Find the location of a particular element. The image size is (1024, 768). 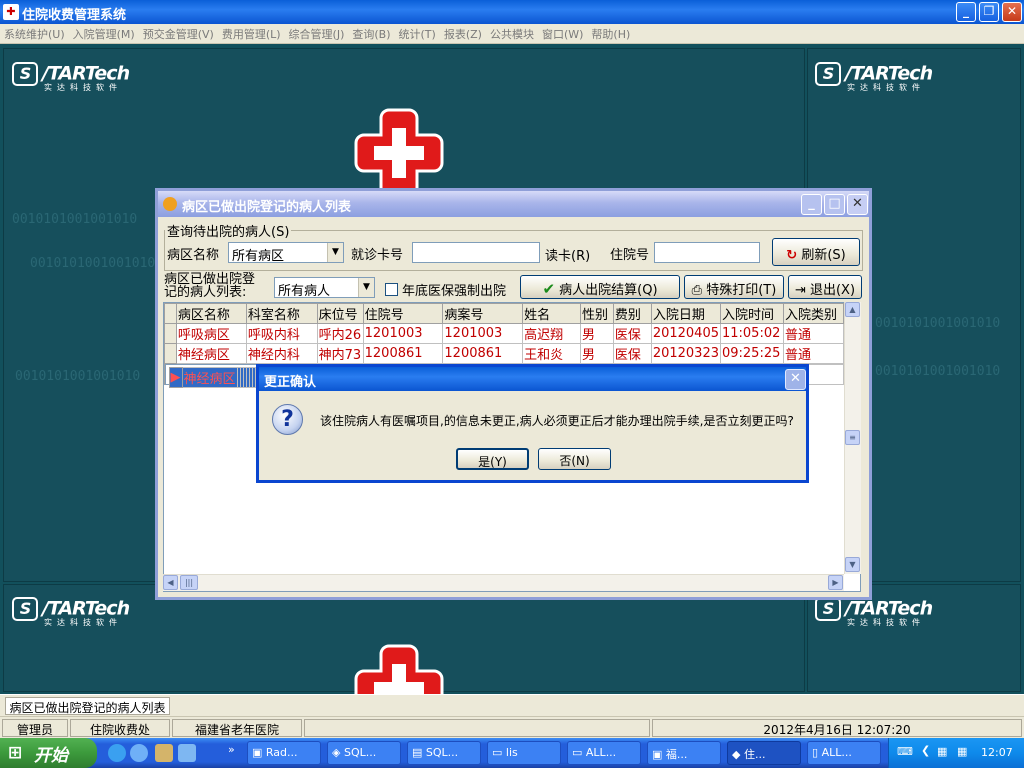

yes-button: 是(Y) is located at coordinates (492, 459).